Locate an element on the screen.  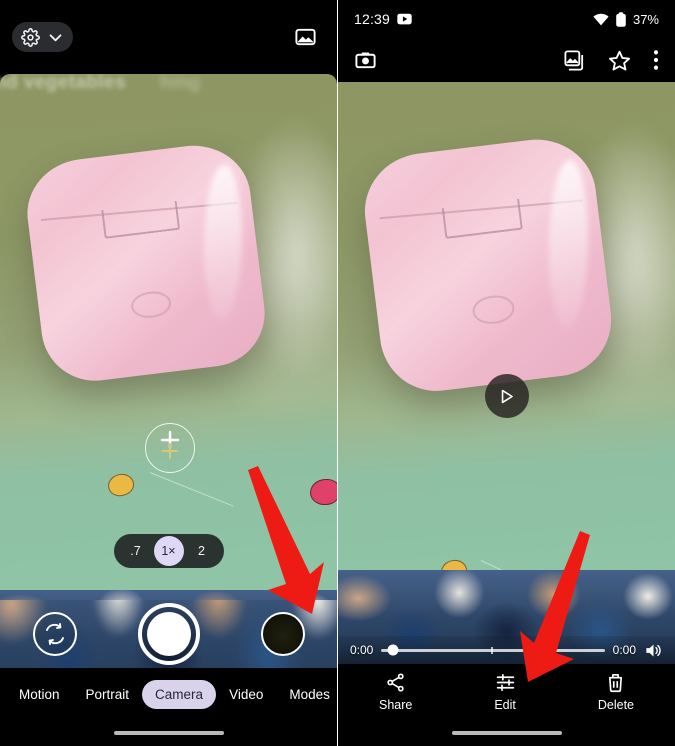
track-midpoint-marker is located at coordinates (491, 650).